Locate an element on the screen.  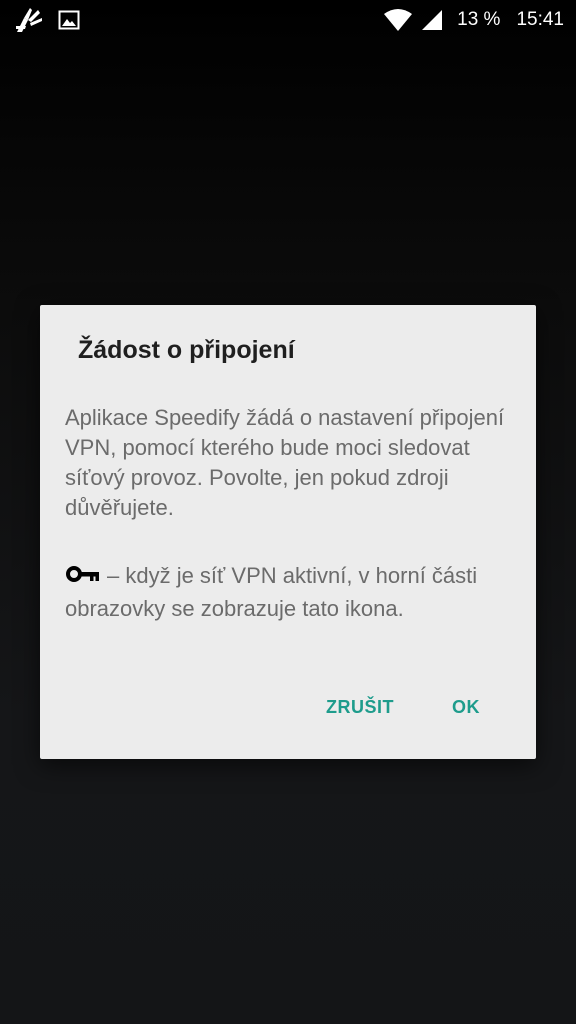
dialog-title: Žádost o připojení is located at coordinates (186, 350).